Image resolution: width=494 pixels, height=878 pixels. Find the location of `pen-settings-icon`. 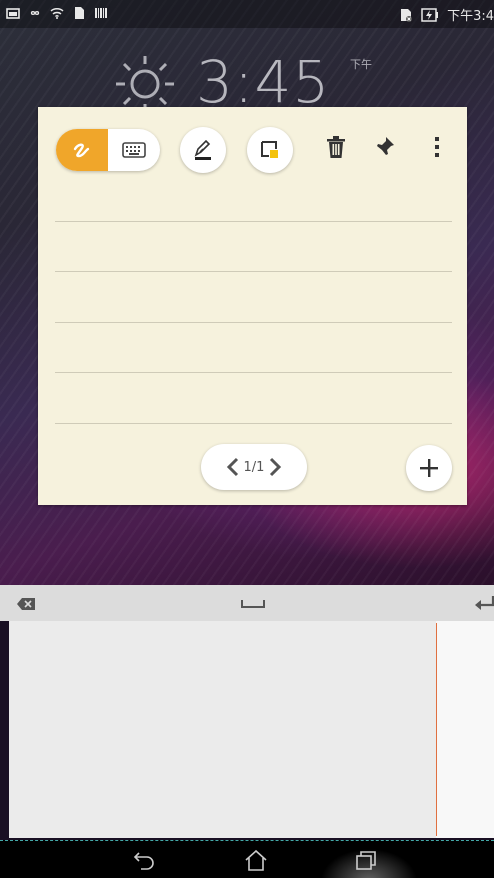

pen-settings-icon is located at coordinates (202, 149).